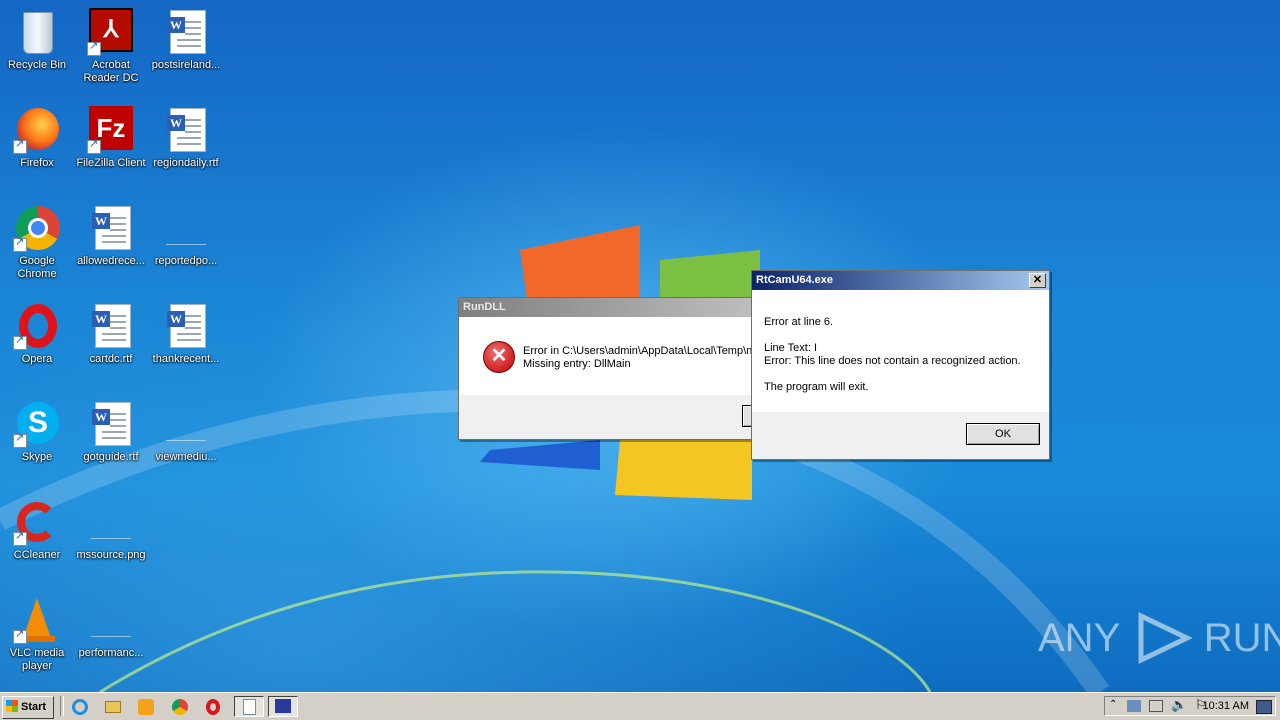 This screenshot has height=720, width=1280. What do you see at coordinates (1264, 707) in the screenshot?
I see `show-desktop-icon` at bounding box center [1264, 707].